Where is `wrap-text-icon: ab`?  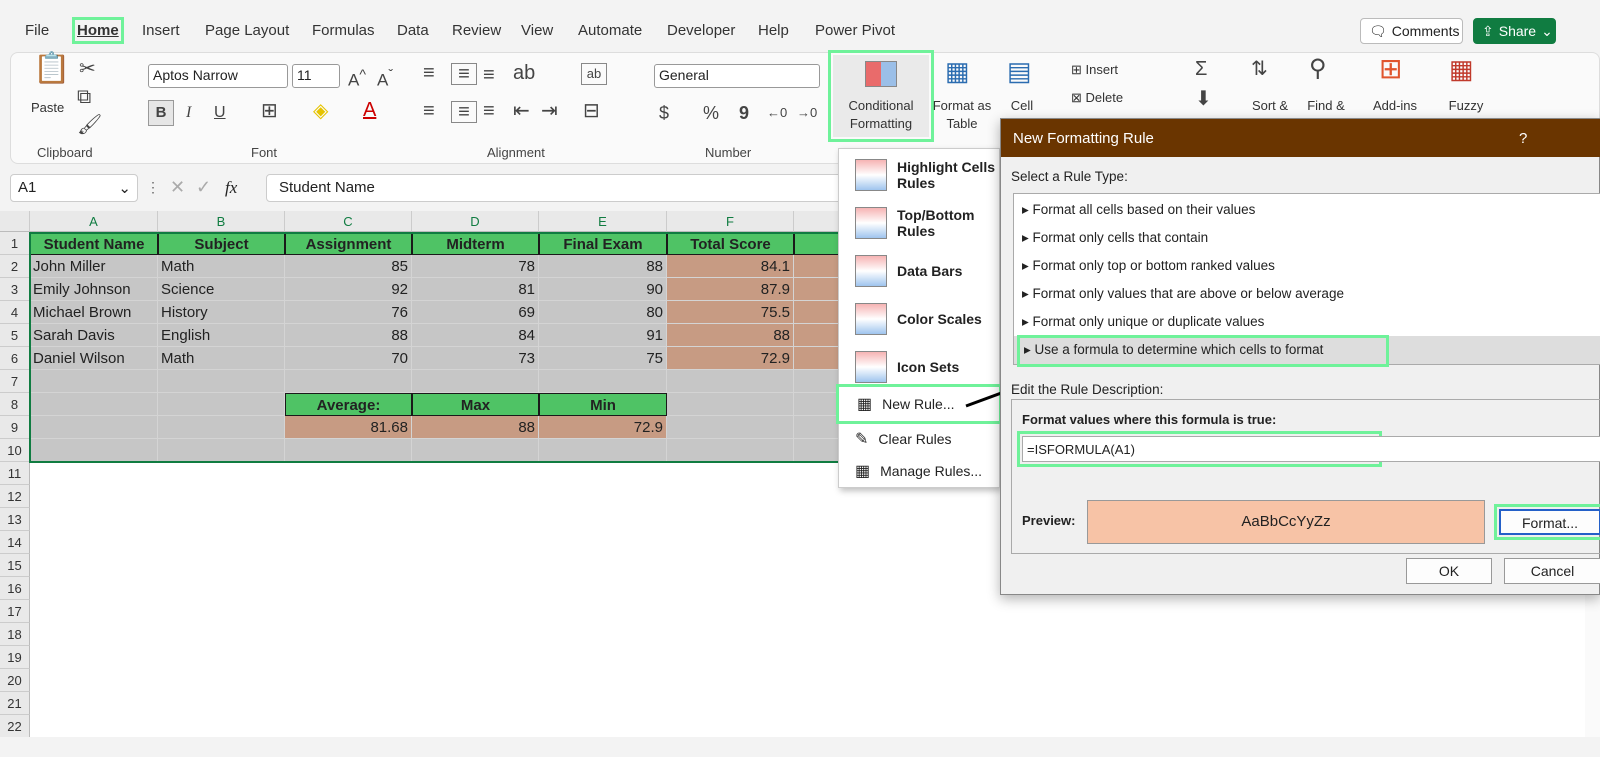
wrap-text-icon: ab is located at coordinates (594, 74).